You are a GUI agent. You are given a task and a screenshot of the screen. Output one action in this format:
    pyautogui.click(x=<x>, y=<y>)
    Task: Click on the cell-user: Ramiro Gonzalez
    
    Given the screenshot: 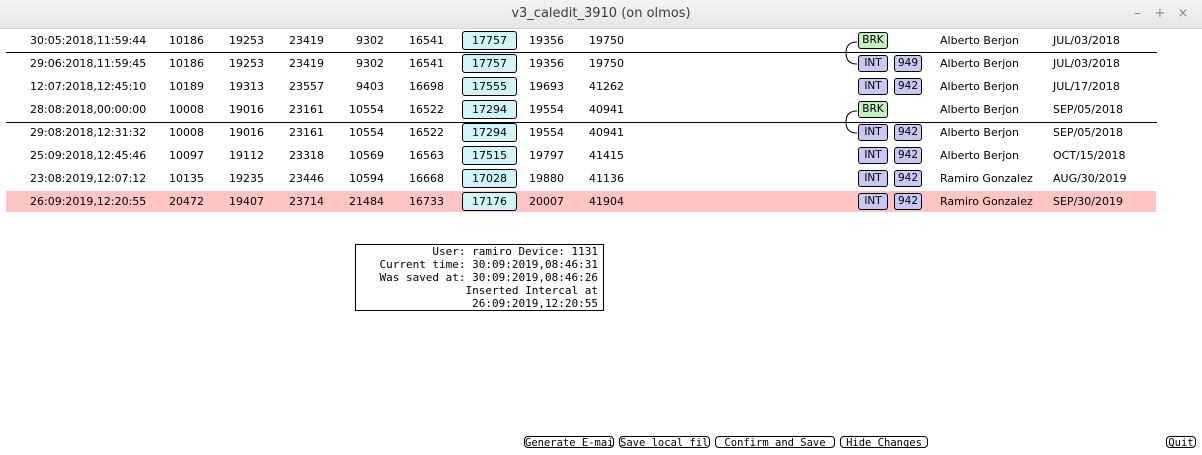 What is the action you would take?
    pyautogui.click(x=986, y=178)
    